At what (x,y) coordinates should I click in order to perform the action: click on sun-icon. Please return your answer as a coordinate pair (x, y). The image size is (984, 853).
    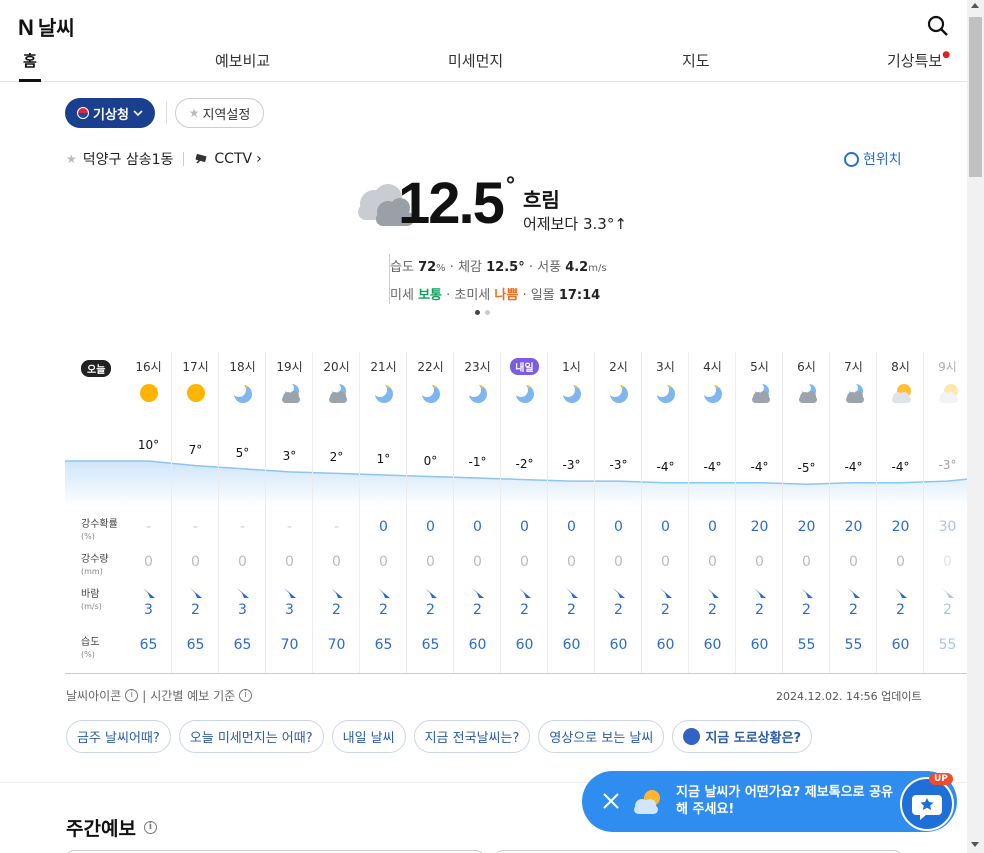
    Looking at the image, I should click on (149, 393).